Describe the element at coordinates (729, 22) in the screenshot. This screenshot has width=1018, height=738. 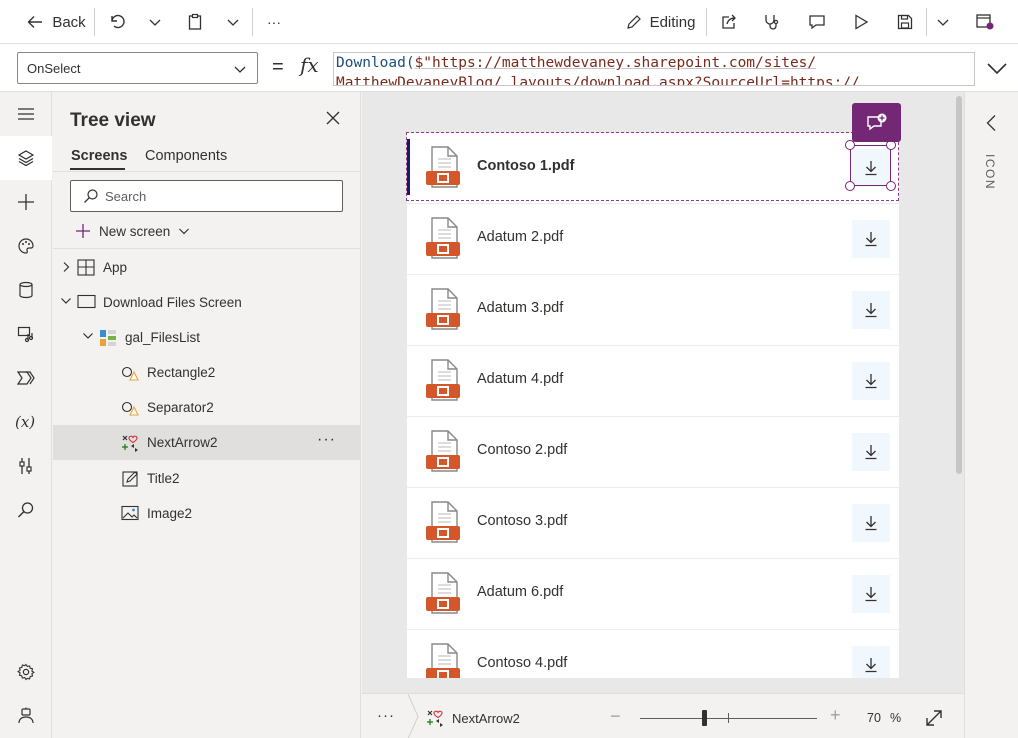
I see `share-button` at that location.